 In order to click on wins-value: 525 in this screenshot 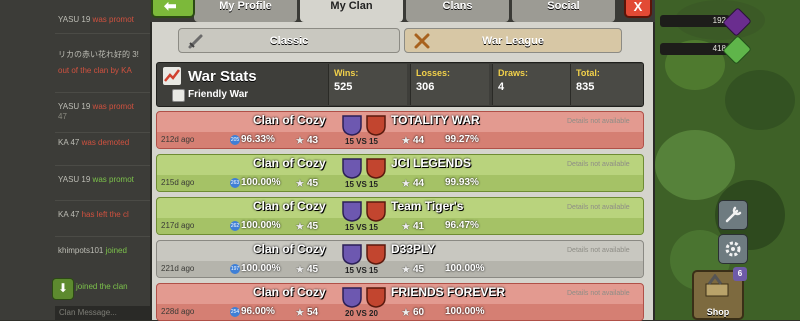, I will do `click(343, 87)`.